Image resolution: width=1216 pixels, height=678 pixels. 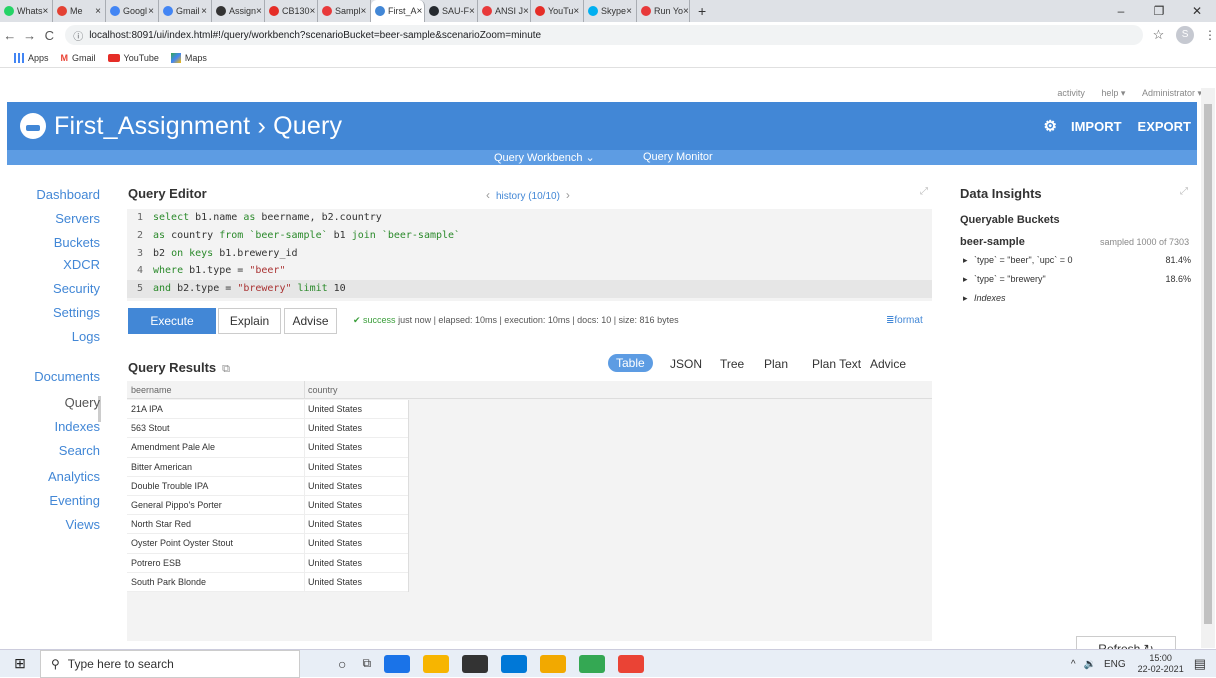 What do you see at coordinates (398, 11) in the screenshot?
I see `browser-tab: First_A ×` at bounding box center [398, 11].